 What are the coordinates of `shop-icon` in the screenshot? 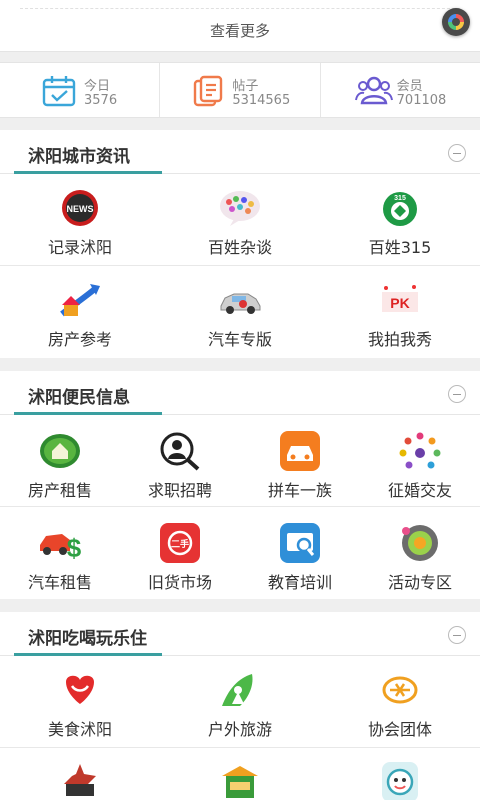 It's located at (240, 782).